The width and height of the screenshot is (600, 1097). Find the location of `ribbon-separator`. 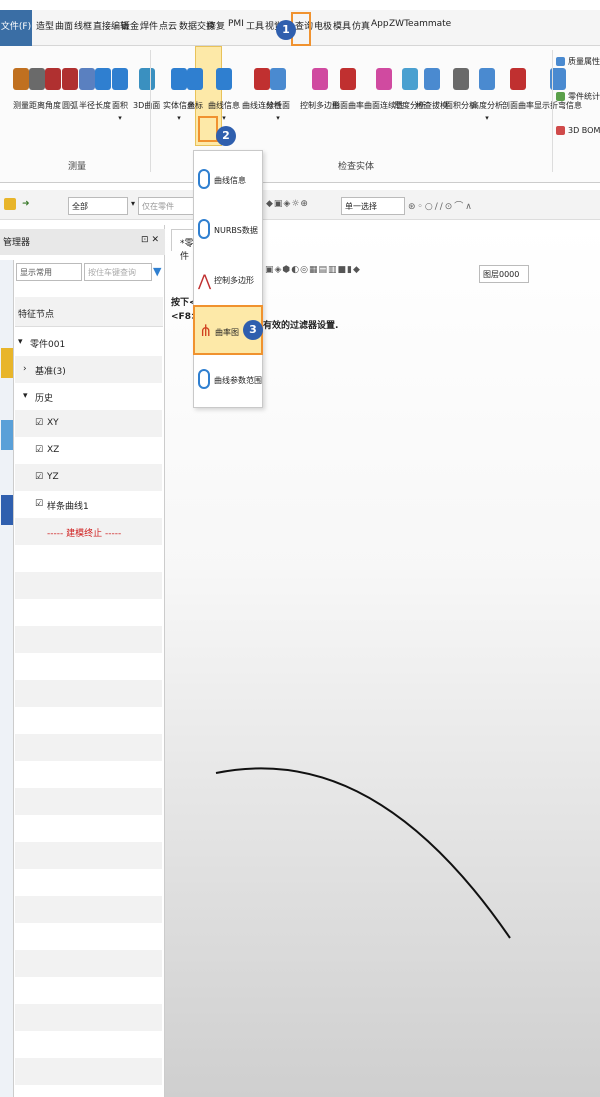

ribbon-separator is located at coordinates (552, 111).